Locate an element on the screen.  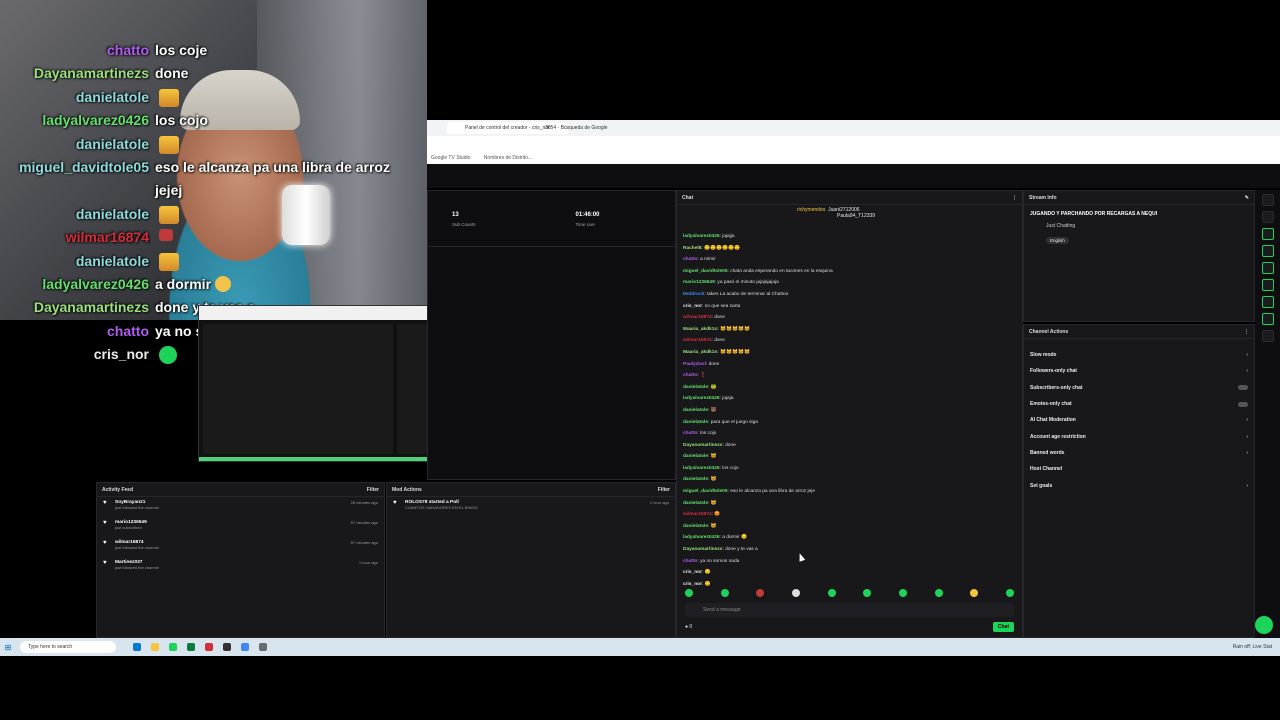
chat-message: Dayanamartinezs: done y te vas a is located at coordinates (720, 550).